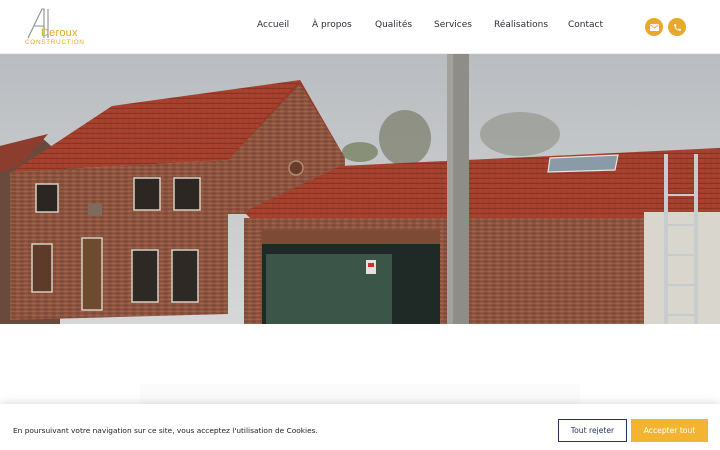 The width and height of the screenshot is (720, 450). What do you see at coordinates (393, 25) in the screenshot?
I see `nav-item-qualites: Qualités` at bounding box center [393, 25].